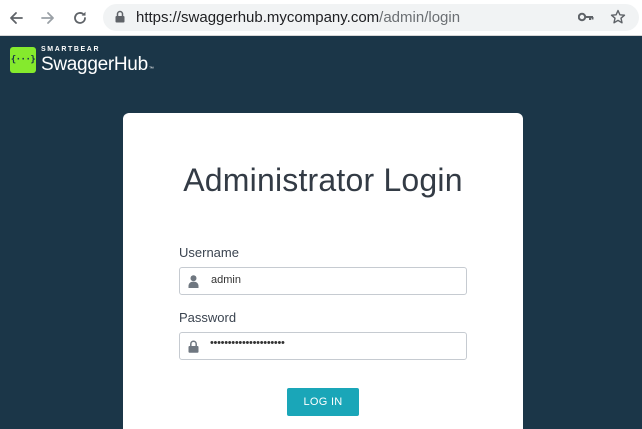  I want to click on logo-brand-top: SMARTBEAR, so click(71, 49).